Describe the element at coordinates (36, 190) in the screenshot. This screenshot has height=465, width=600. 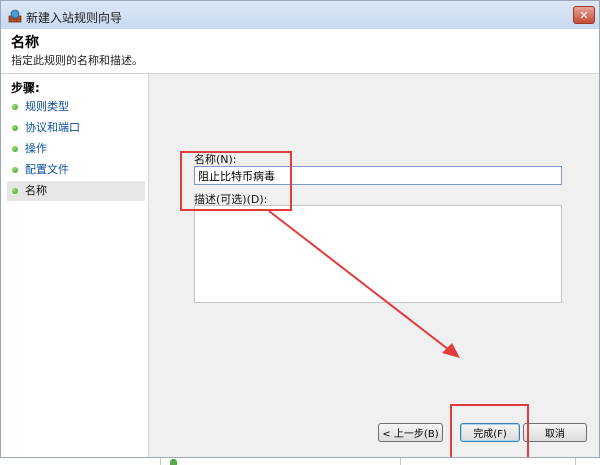
I see `step-label: 名称` at that location.